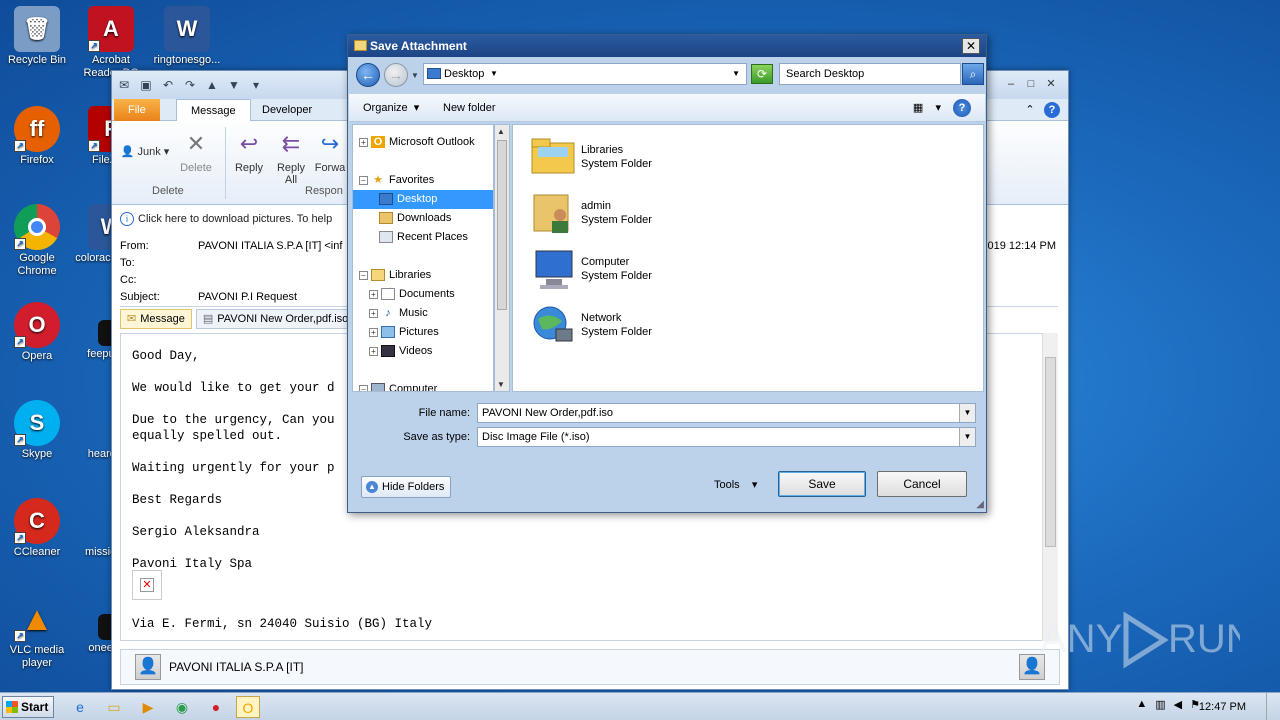  Describe the element at coordinates (494, 74) in the screenshot. I see `breadcrumb-arrow-icon: ▼` at that location.